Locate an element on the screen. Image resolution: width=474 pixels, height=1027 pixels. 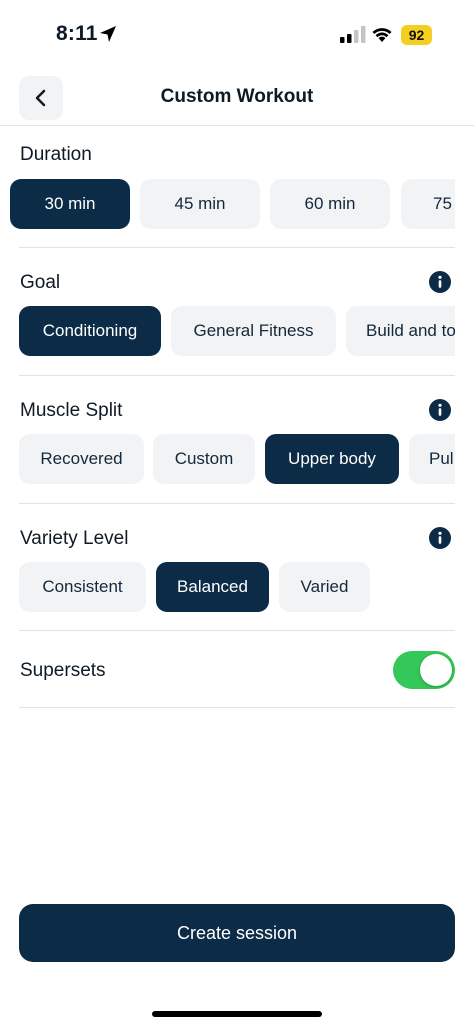
battery-indicator: 92 is located at coordinates (416, 35).